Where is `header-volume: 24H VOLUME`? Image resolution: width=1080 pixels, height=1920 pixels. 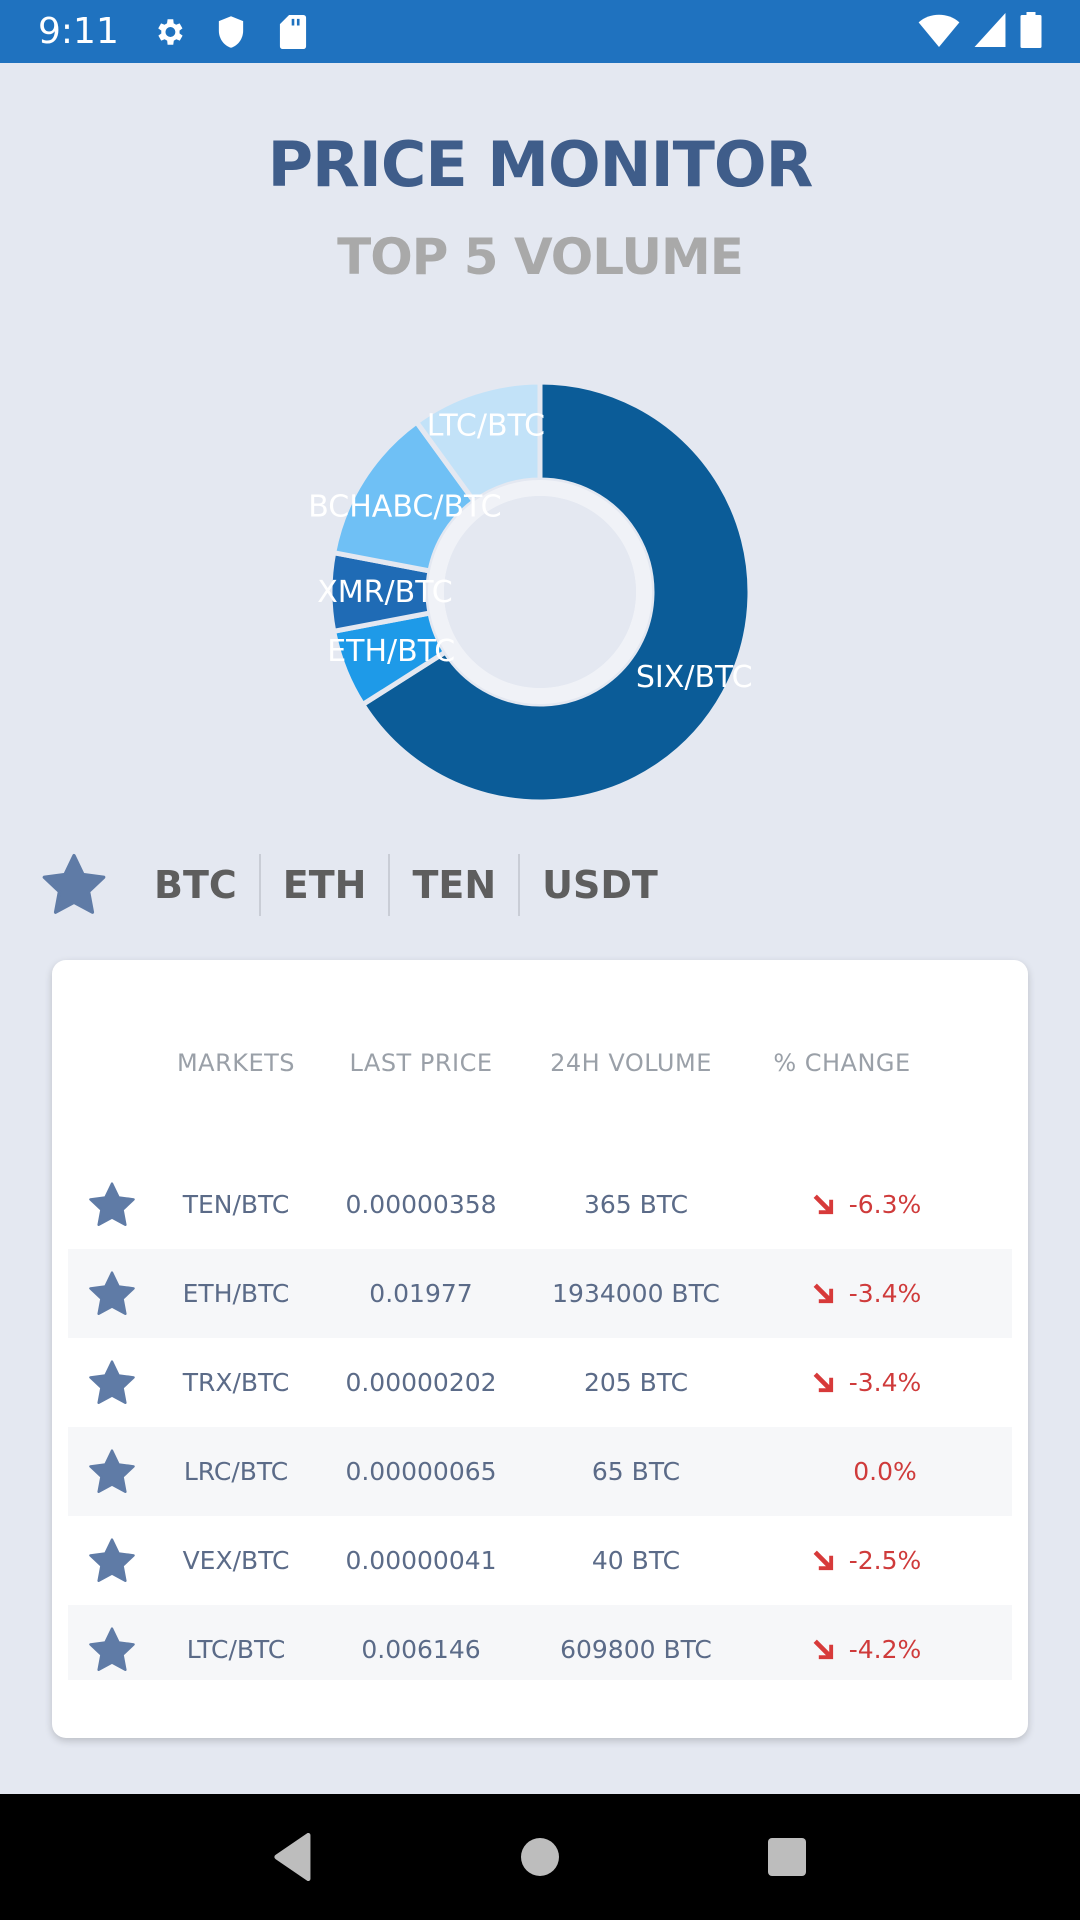
header-volume: 24H VOLUME is located at coordinates (631, 1063).